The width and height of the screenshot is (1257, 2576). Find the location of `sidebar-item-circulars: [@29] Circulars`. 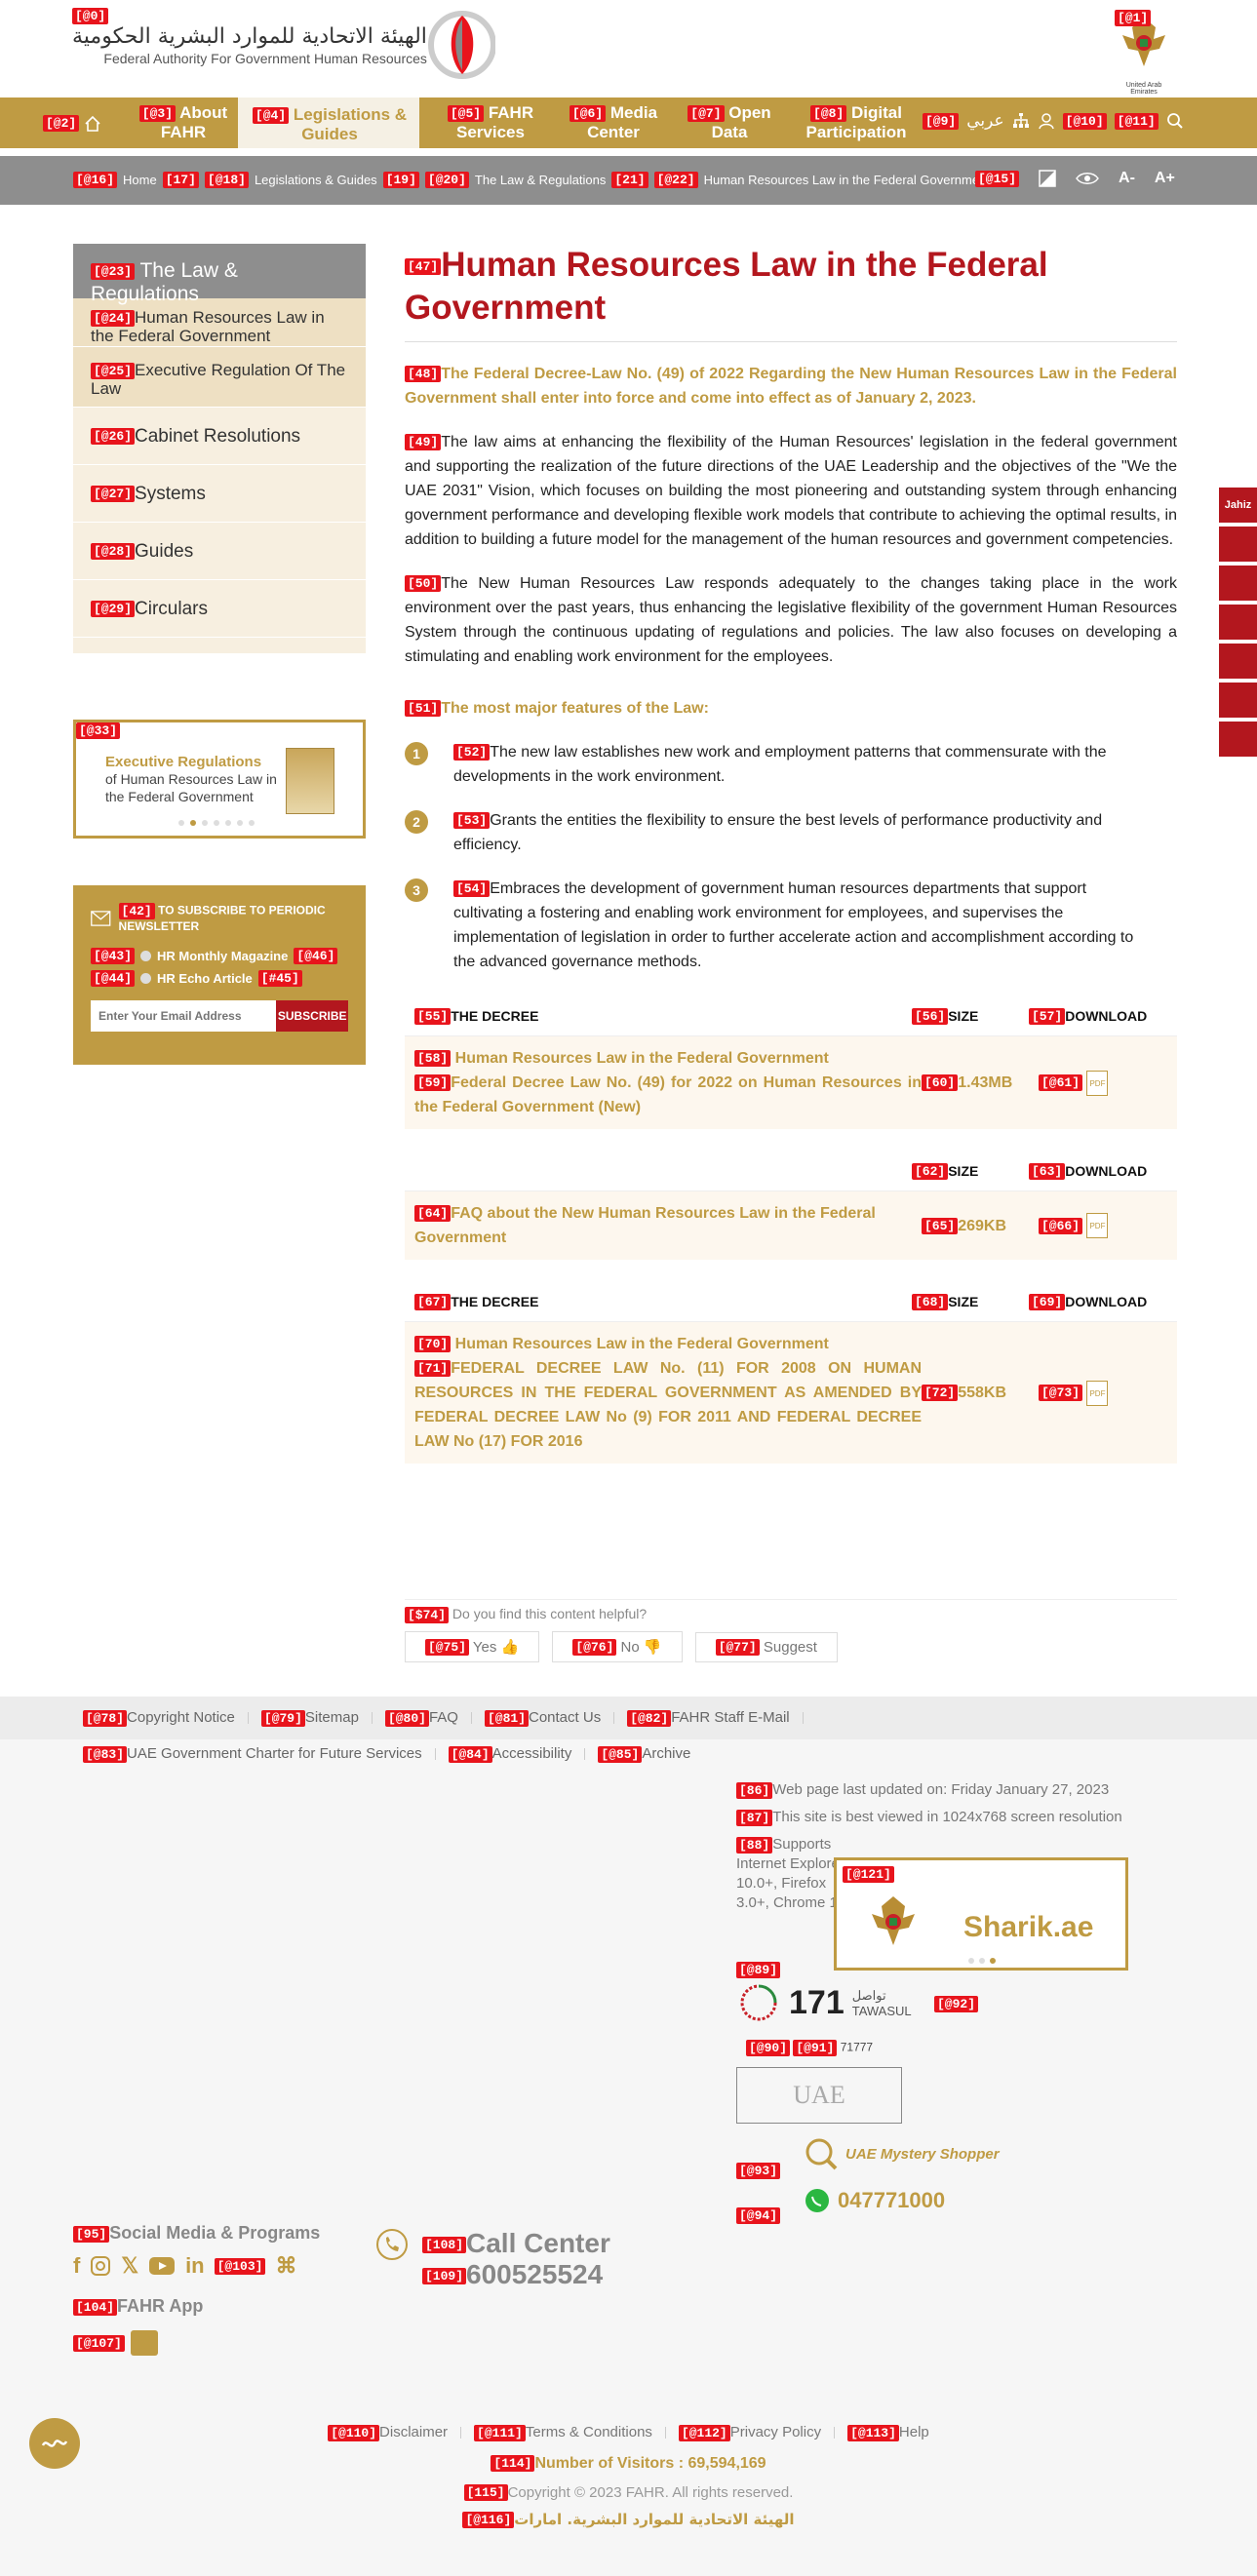

sidebar-item-circulars: [@29] Circulars is located at coordinates (220, 609).